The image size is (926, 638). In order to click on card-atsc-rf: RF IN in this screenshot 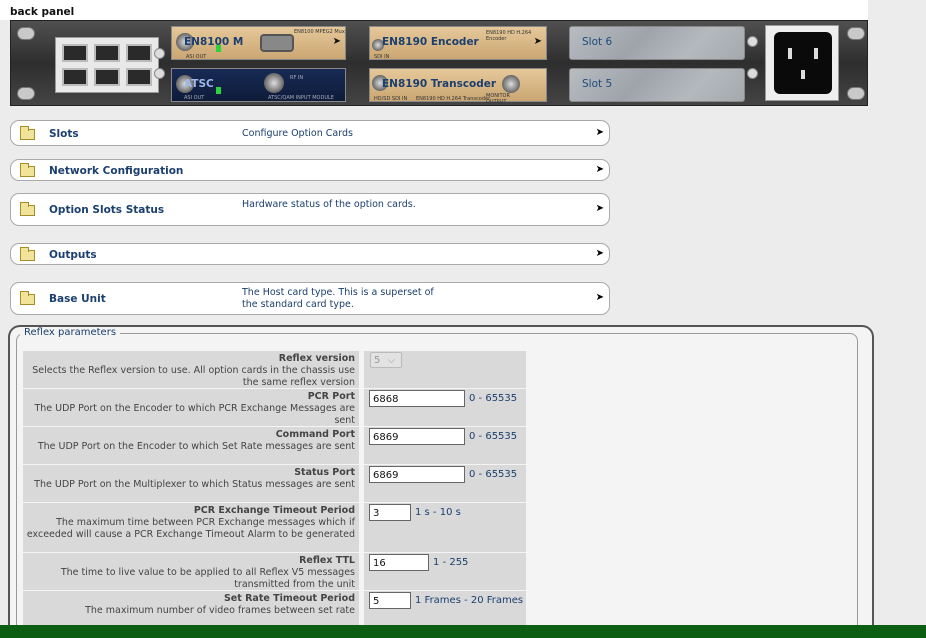, I will do `click(297, 78)`.